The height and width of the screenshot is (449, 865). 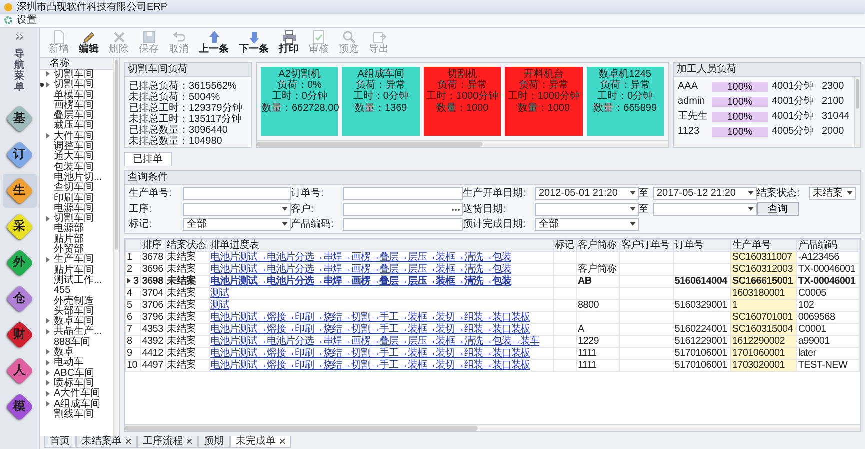 I want to click on module-button: 人, so click(x=19, y=371).